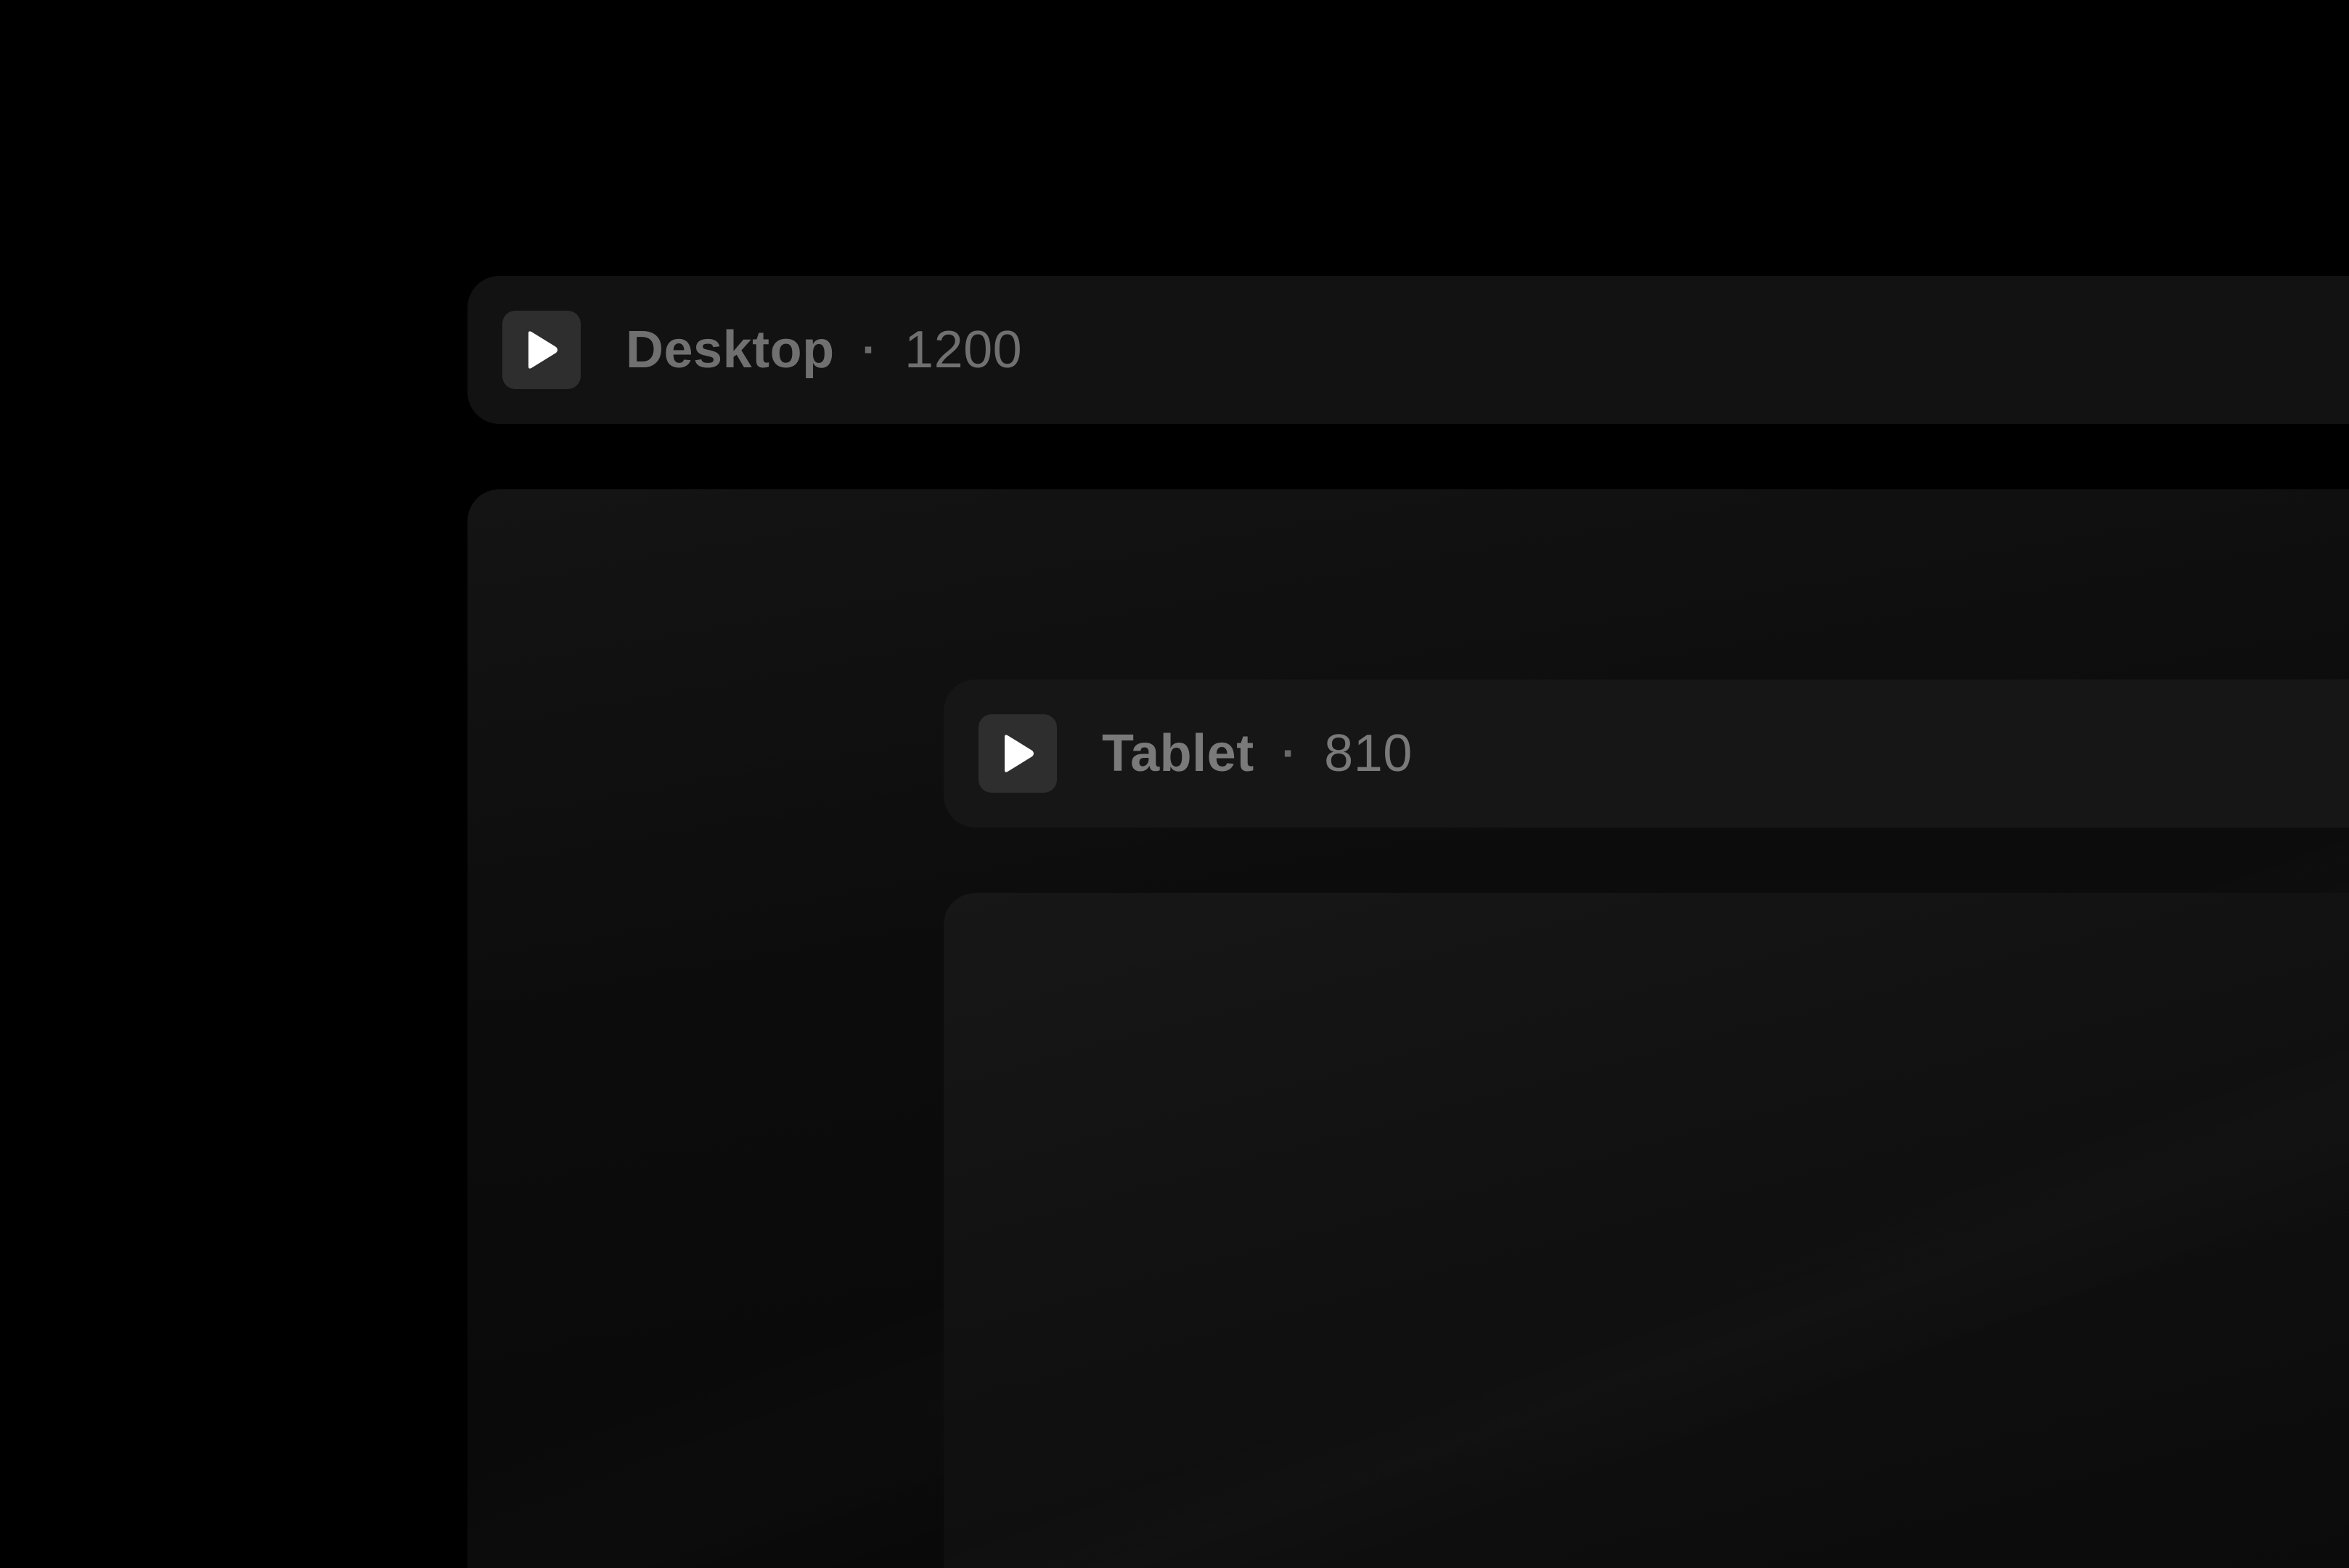 Image resolution: width=2349 pixels, height=1568 pixels. I want to click on breakpoint-header-desktop: Desktop · 1200, so click(1408, 350).